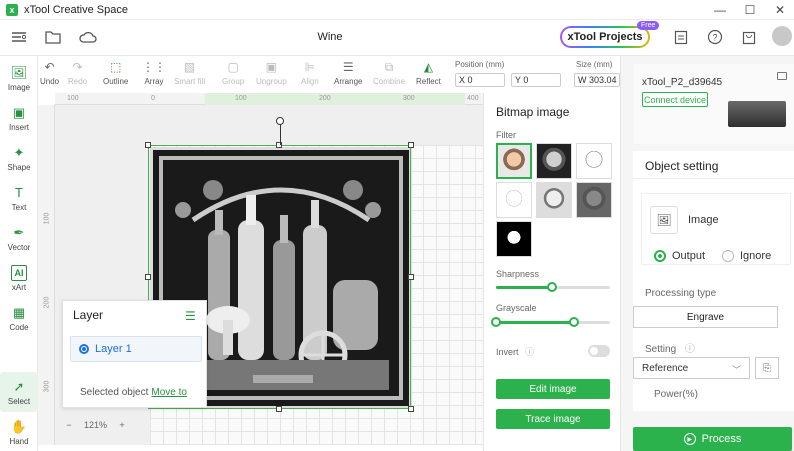 The image size is (794, 451). What do you see at coordinates (728, 256) in the screenshot?
I see `ignore-radio-circle` at bounding box center [728, 256].